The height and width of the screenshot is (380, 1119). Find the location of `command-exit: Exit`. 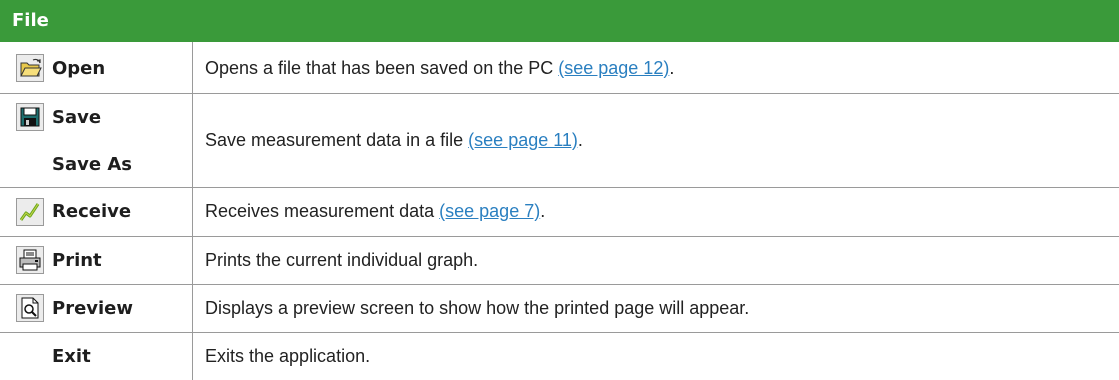

command-exit: Exit is located at coordinates (96, 356).